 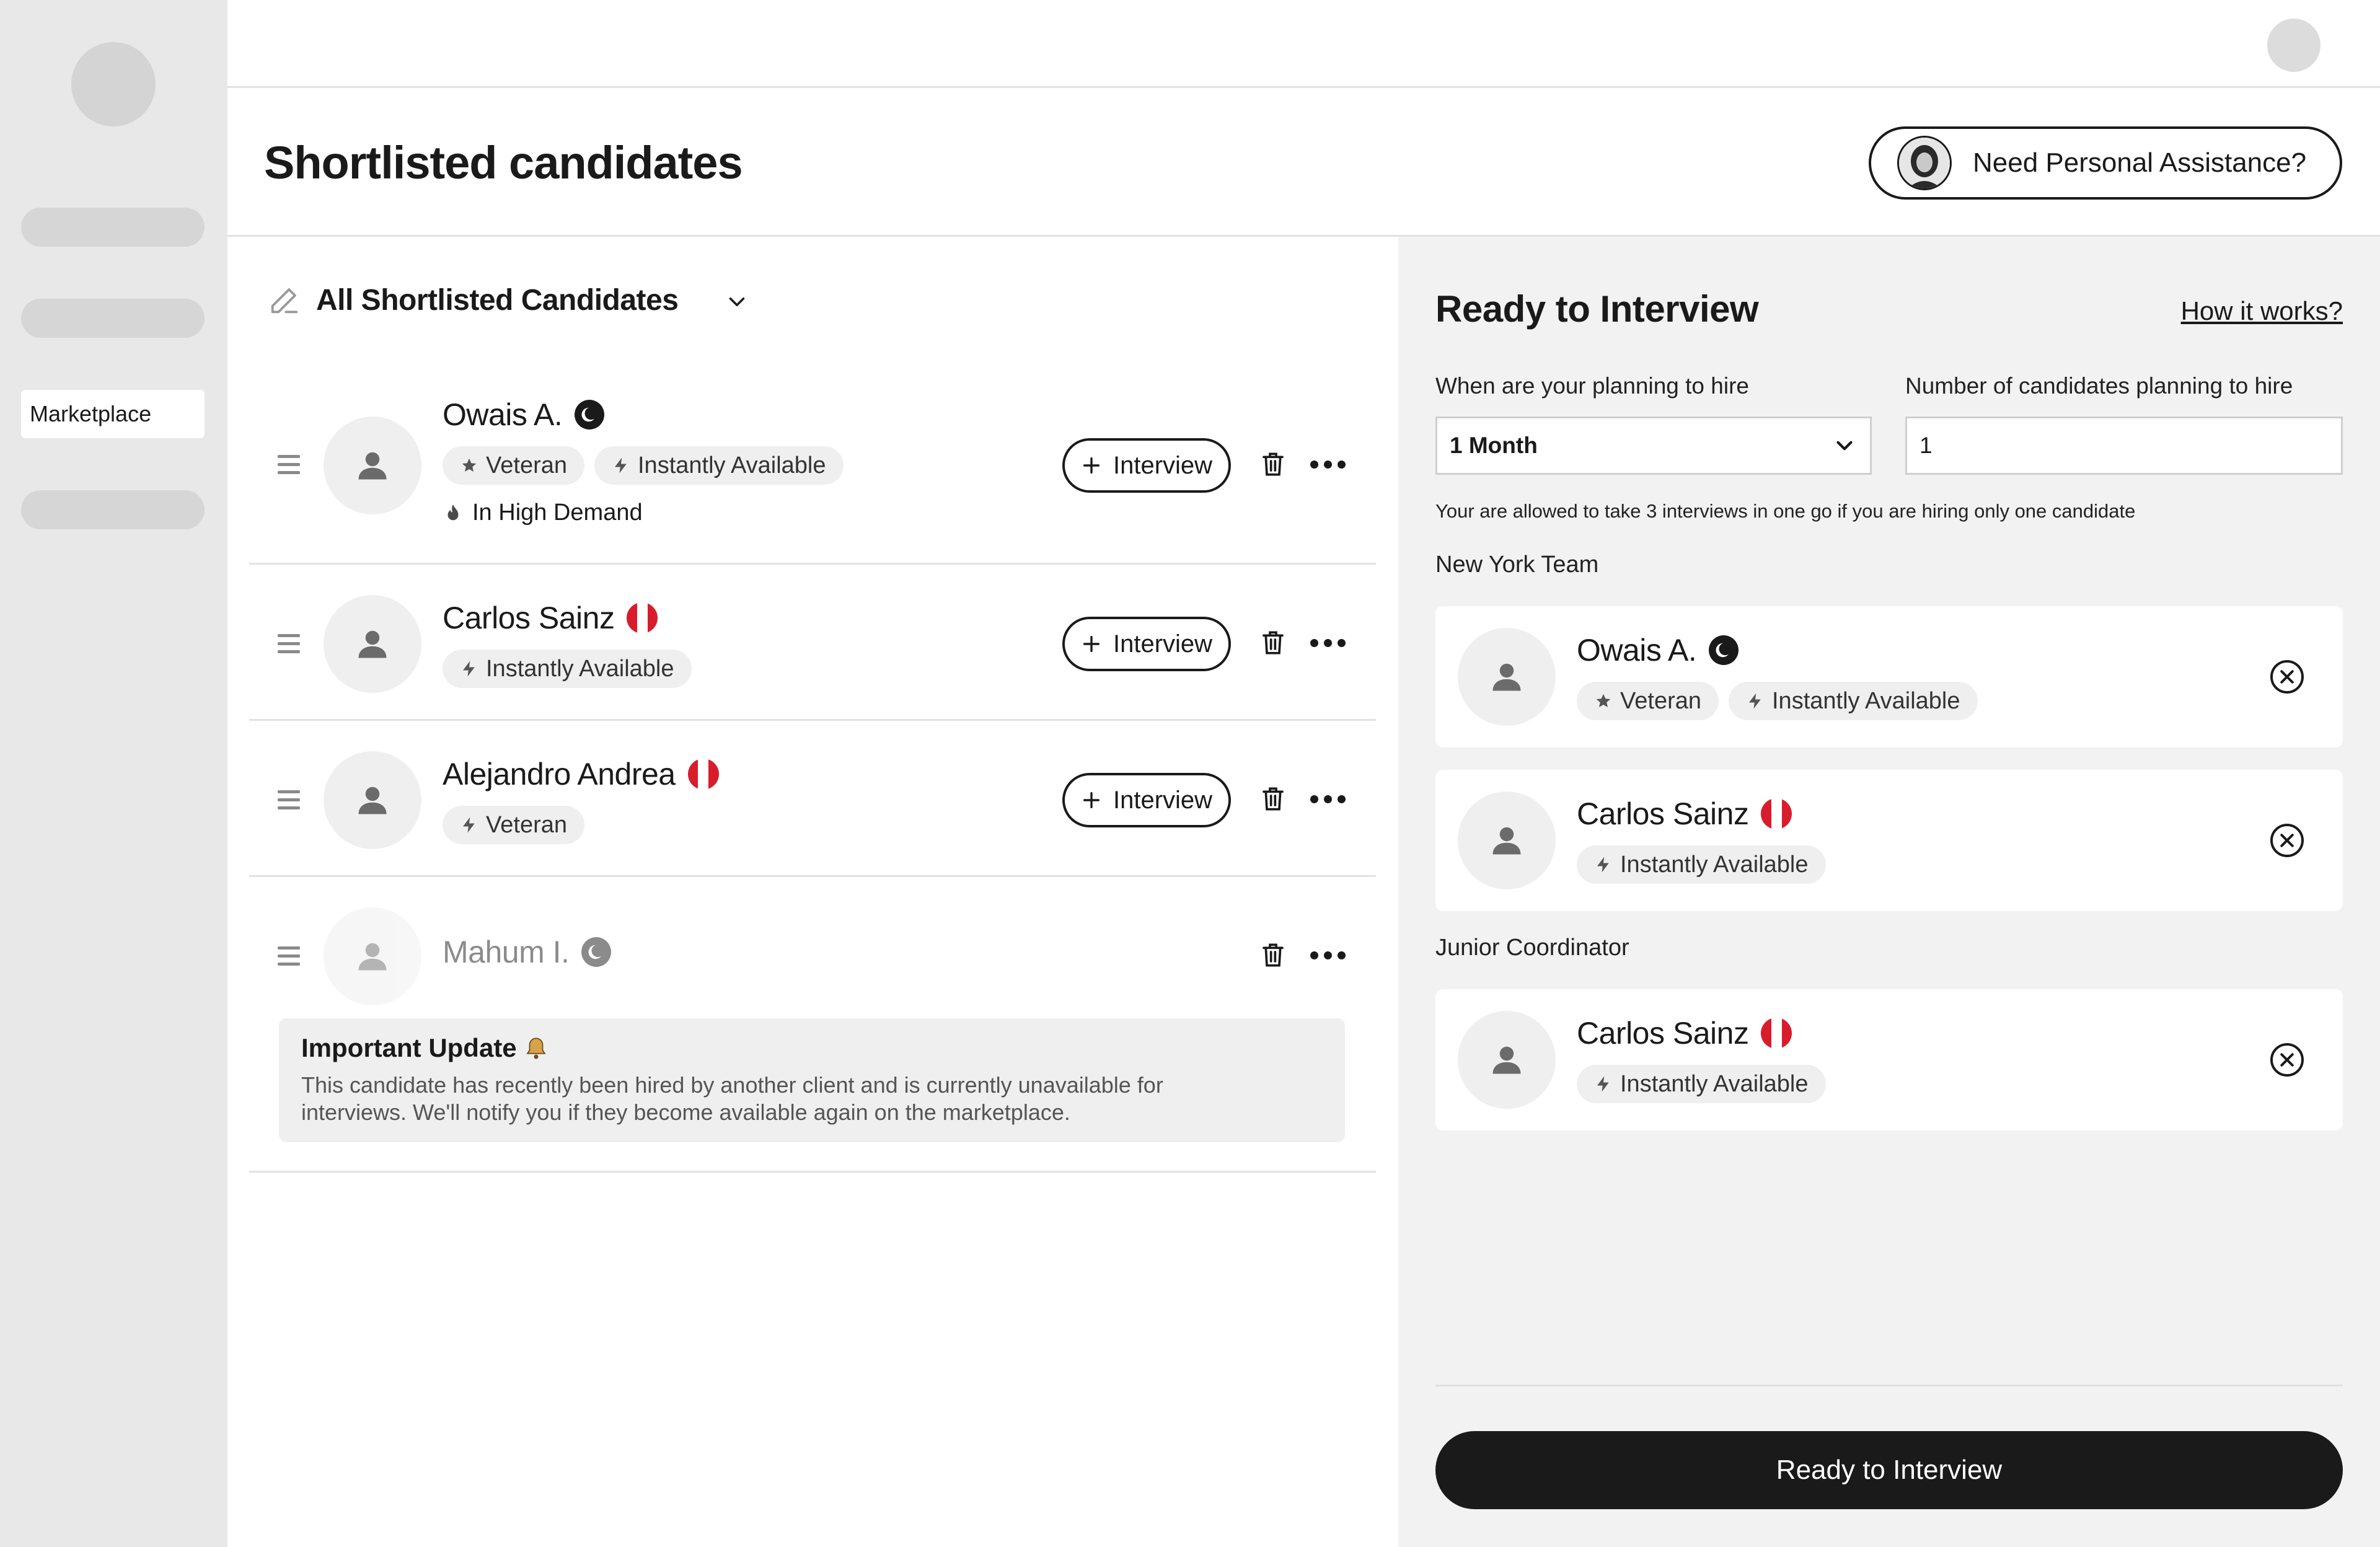 What do you see at coordinates (113, 773) in the screenshot?
I see `sidebar: Marketplace` at bounding box center [113, 773].